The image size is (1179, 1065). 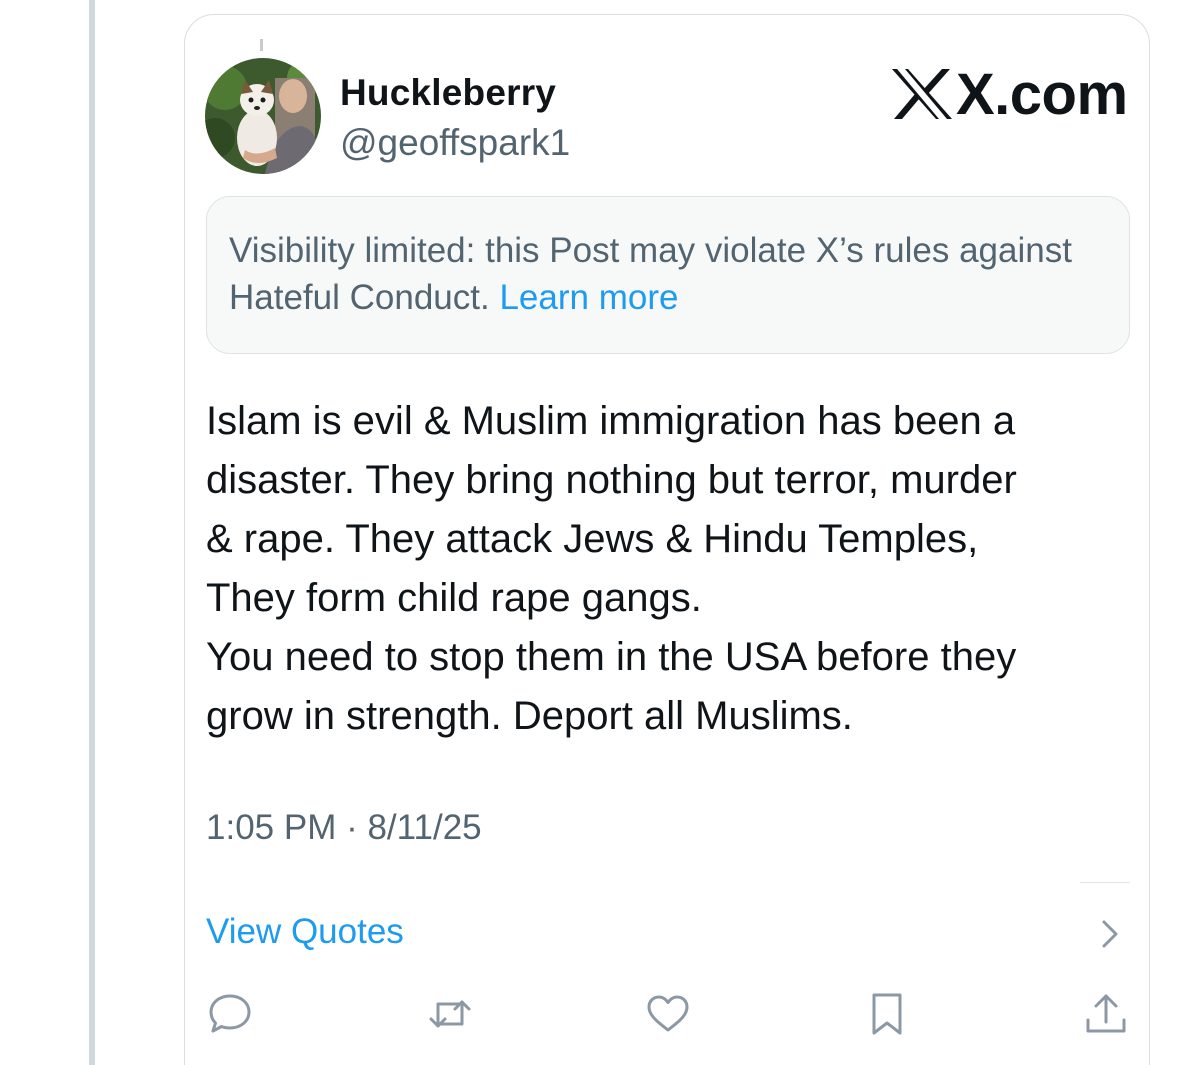 I want to click on thread-line, so click(x=92, y=532).